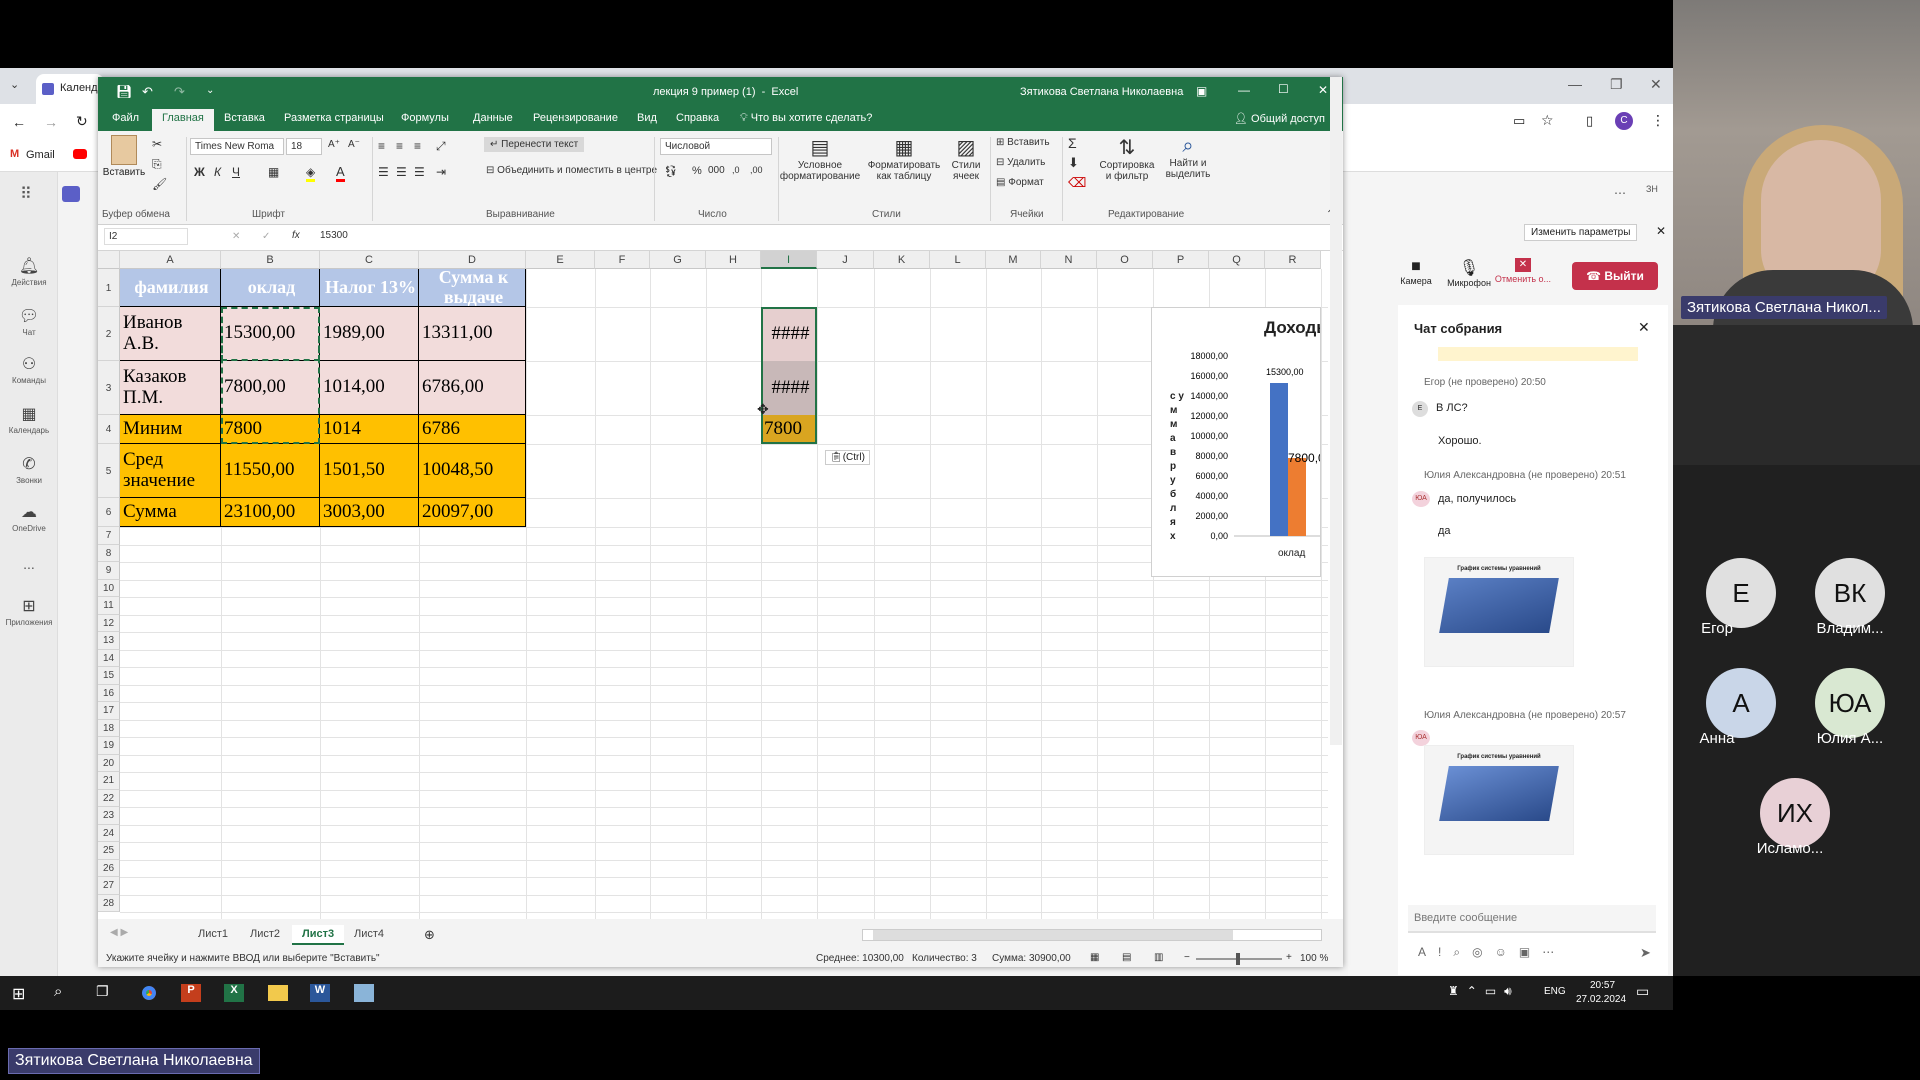 This screenshot has height=1080, width=1920. Describe the element at coordinates (1336, 411) in the screenshot. I see `vertical-scrollbar` at that location.